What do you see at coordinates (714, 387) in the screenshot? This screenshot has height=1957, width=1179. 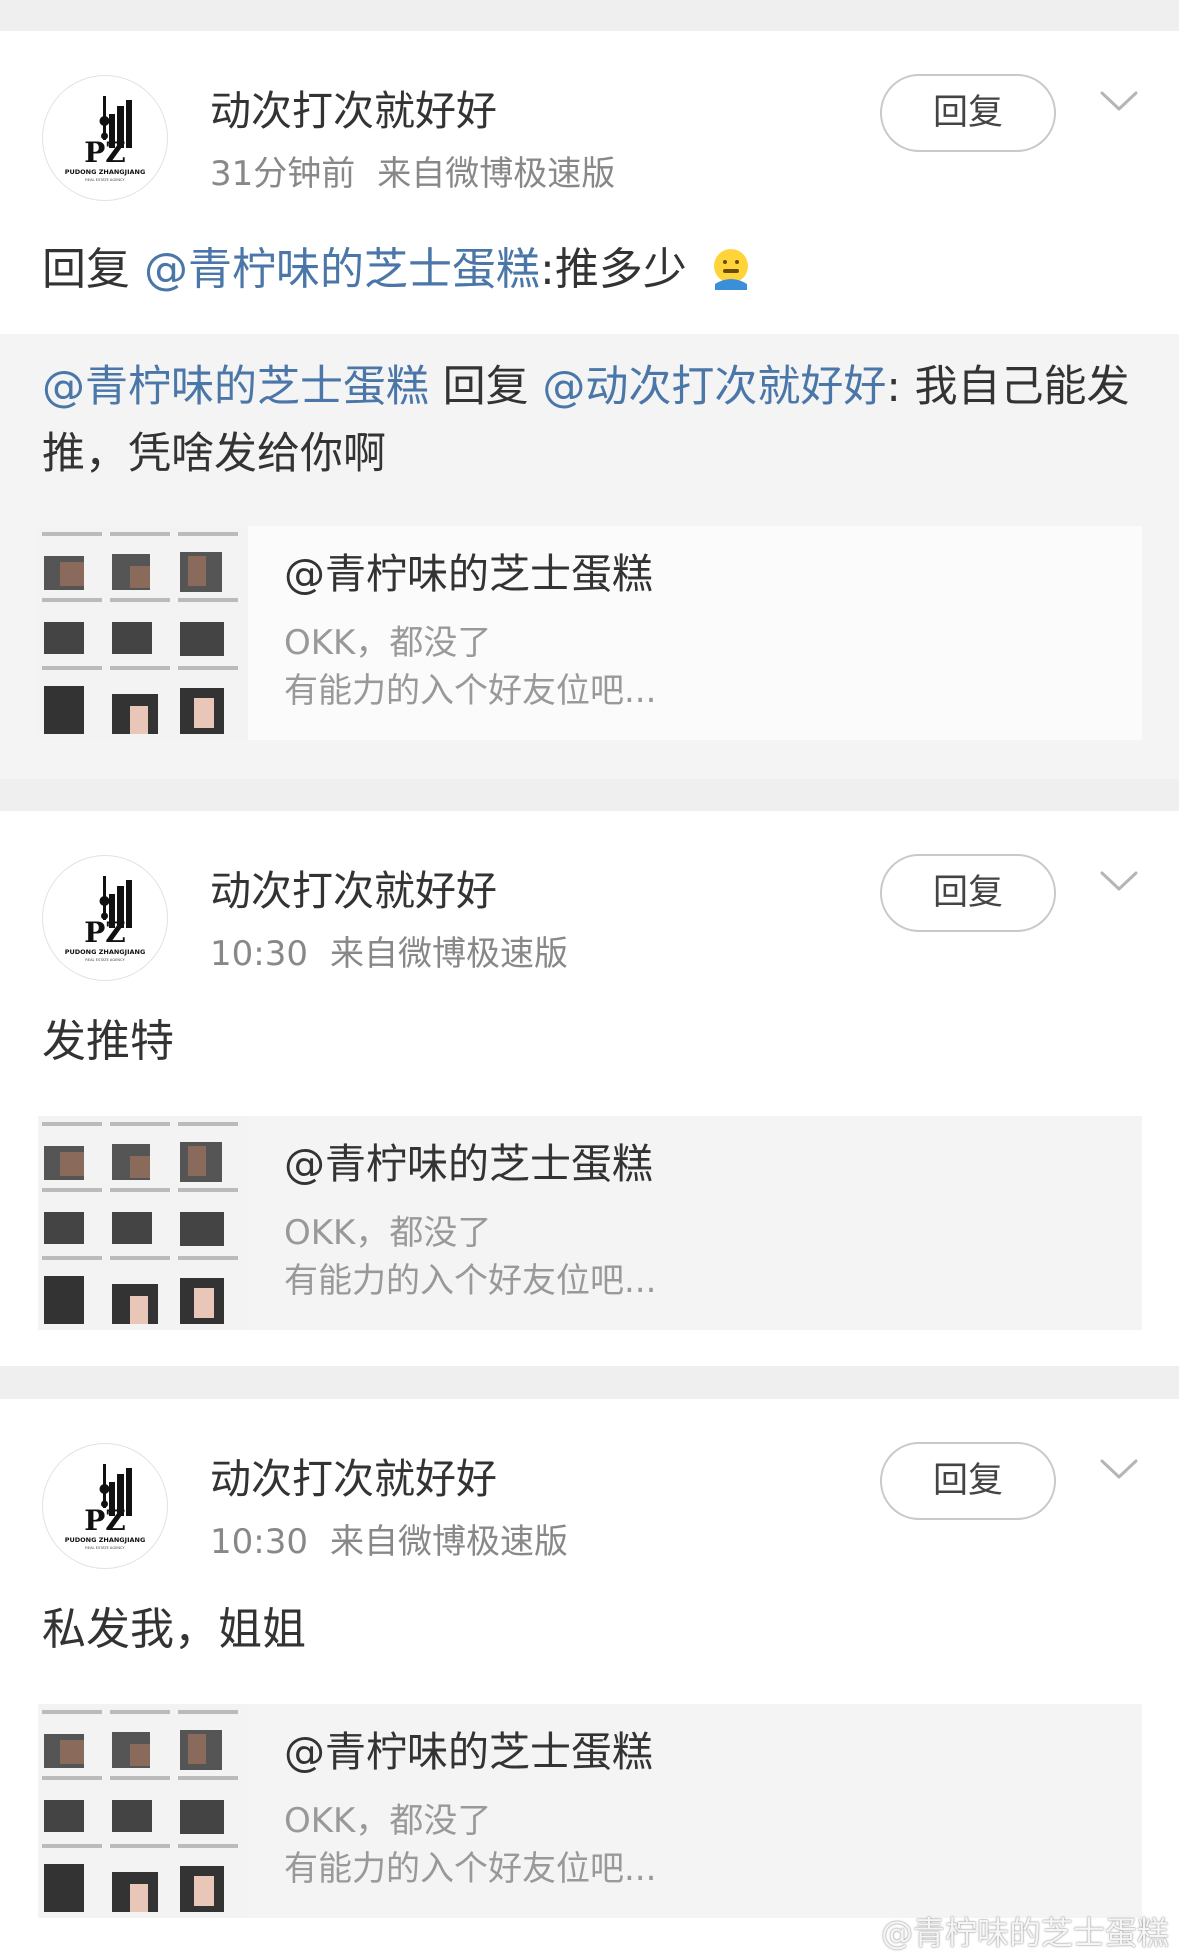 I see `mention-link: @动次打次就好好` at bounding box center [714, 387].